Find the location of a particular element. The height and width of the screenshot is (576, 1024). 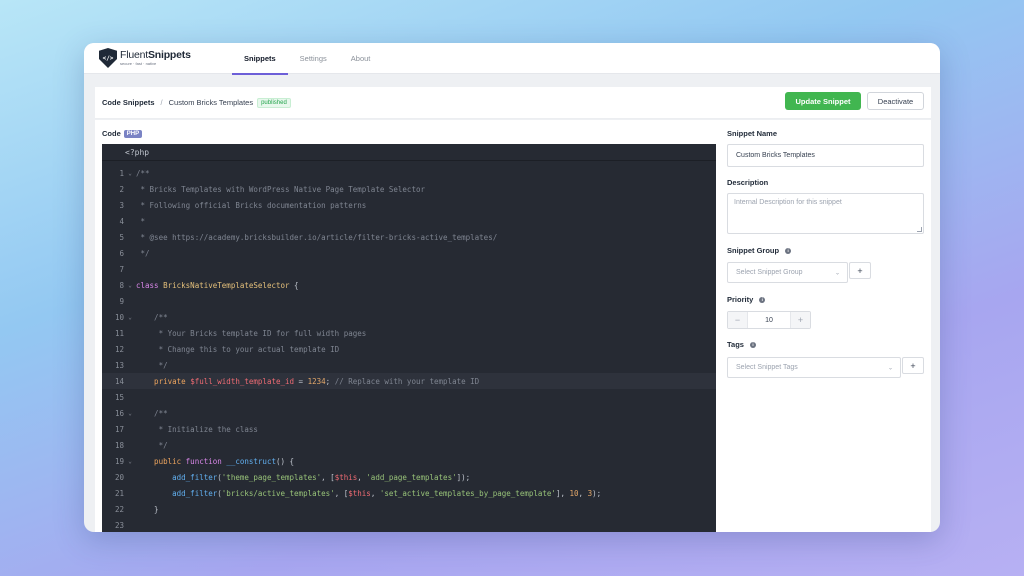

snippet-group-label: Snippet Group i is located at coordinates (759, 250).